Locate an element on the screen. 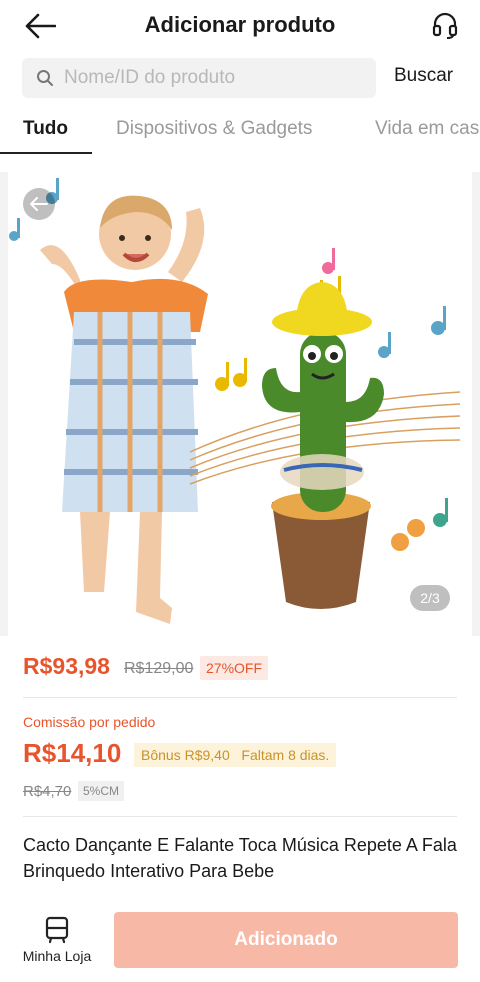 Image resolution: width=480 pixels, height=982 pixels. gallery-counter: 2/3 is located at coordinates (430, 598).